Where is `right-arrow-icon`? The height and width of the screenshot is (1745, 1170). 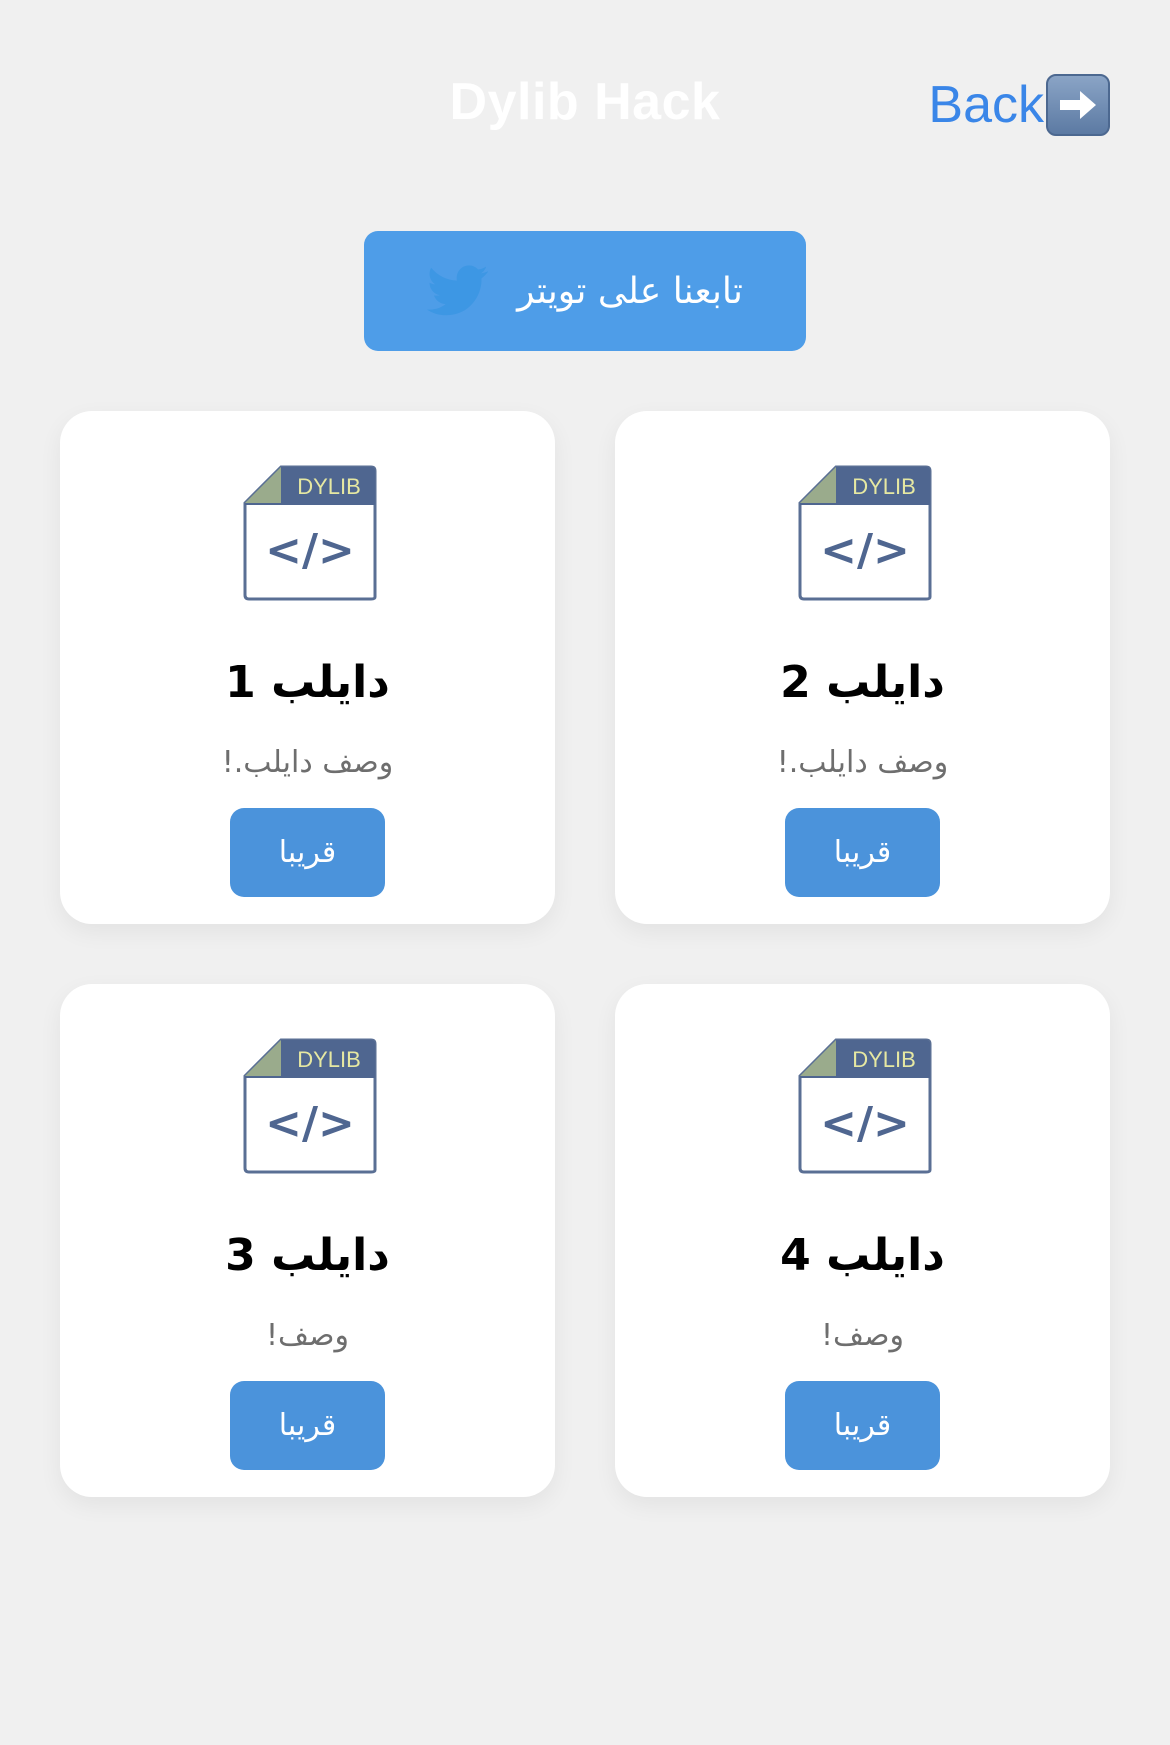
right-arrow-icon is located at coordinates (1078, 105).